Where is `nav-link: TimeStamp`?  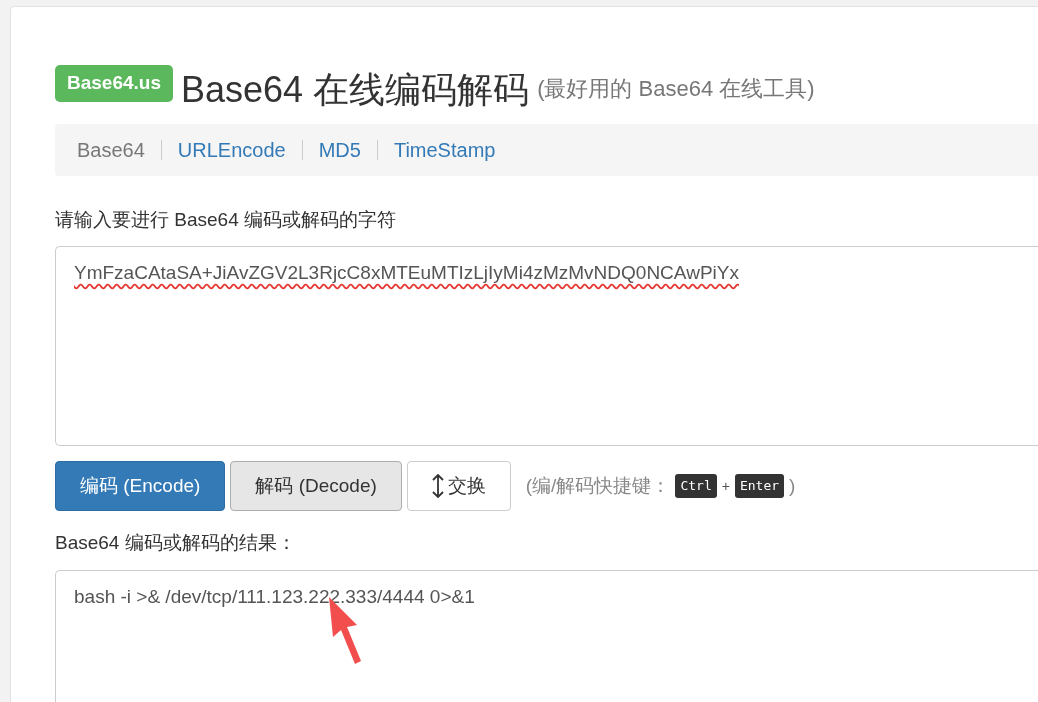 nav-link: TimeStamp is located at coordinates (444, 149).